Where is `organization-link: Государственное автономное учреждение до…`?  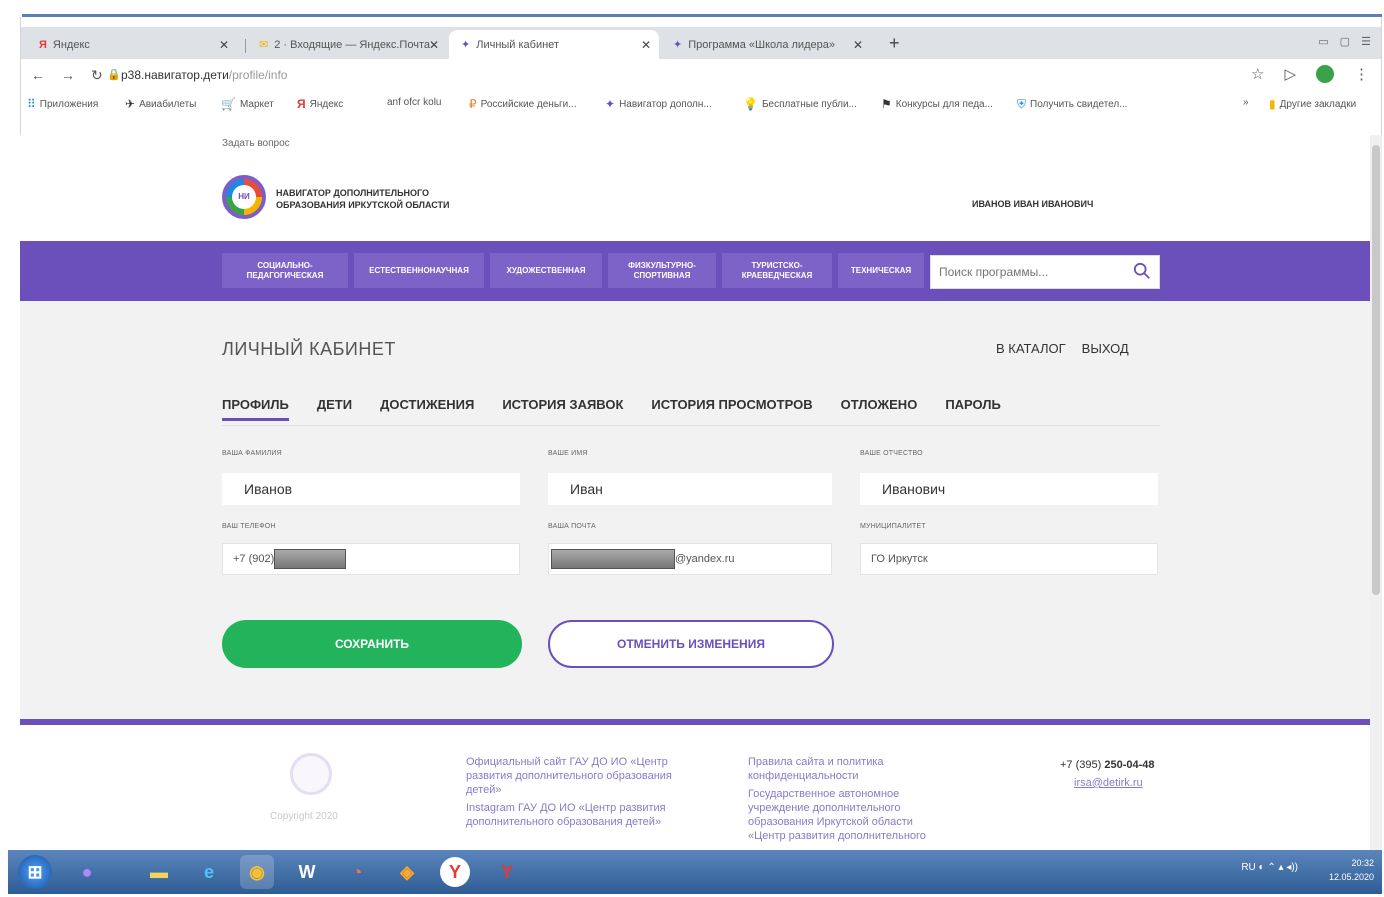
organization-link: Государственное автономное учреждение до… is located at coordinates (868, 815).